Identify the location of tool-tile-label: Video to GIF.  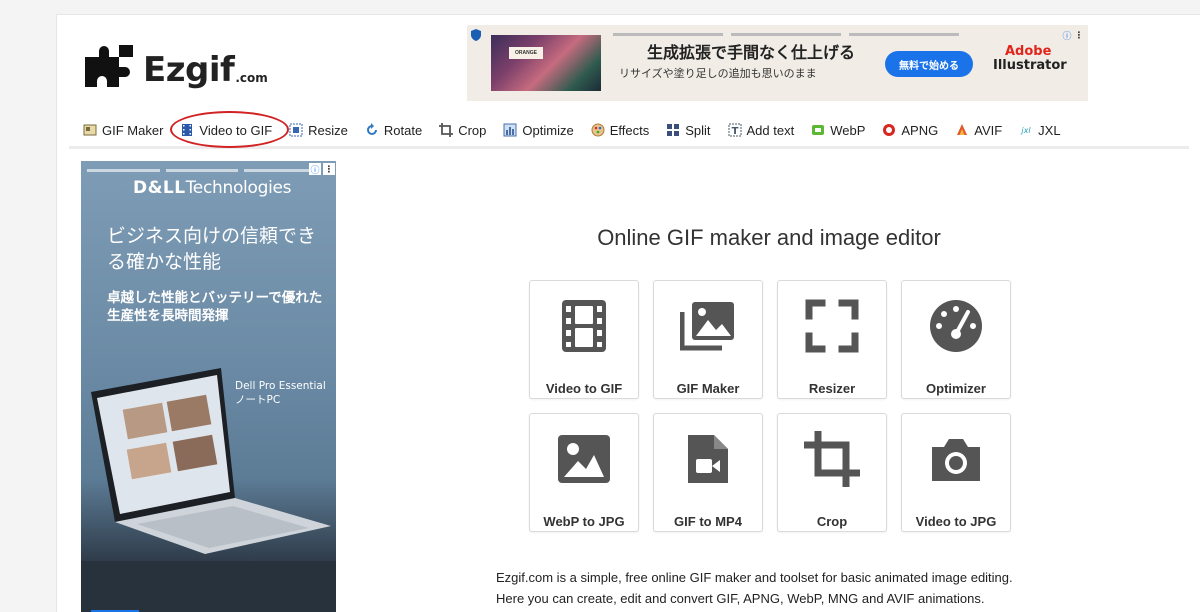
(584, 388).